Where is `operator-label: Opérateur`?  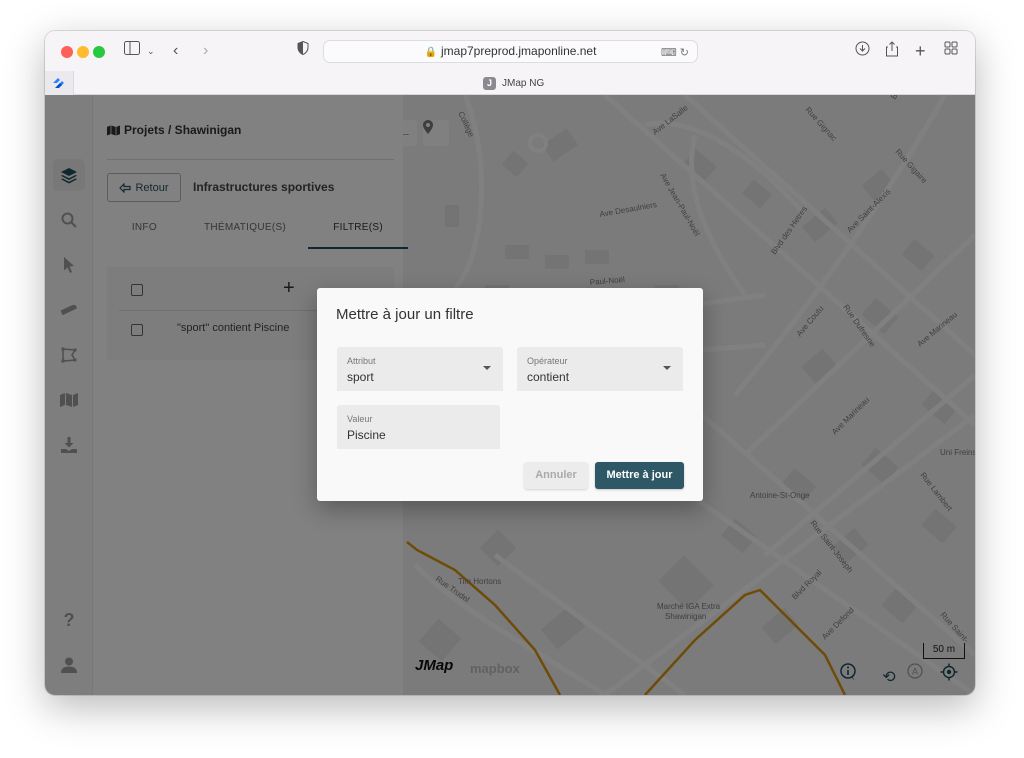
operator-label: Opérateur is located at coordinates (547, 361).